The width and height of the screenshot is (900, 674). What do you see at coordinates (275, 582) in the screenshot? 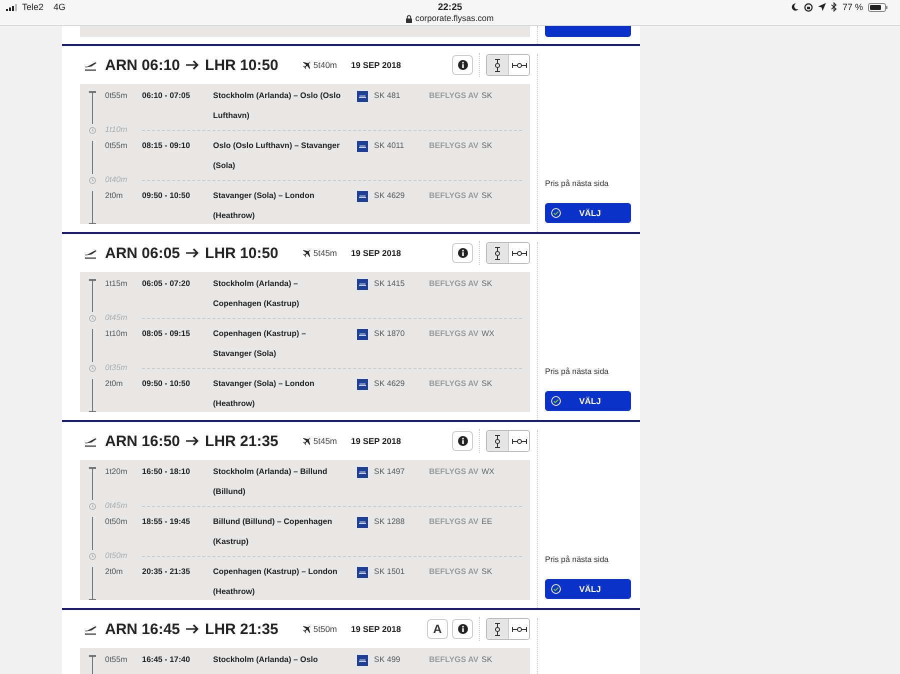
I see `segment-route: Copenhagen (Kastrup) – London (Heathrow)` at bounding box center [275, 582].